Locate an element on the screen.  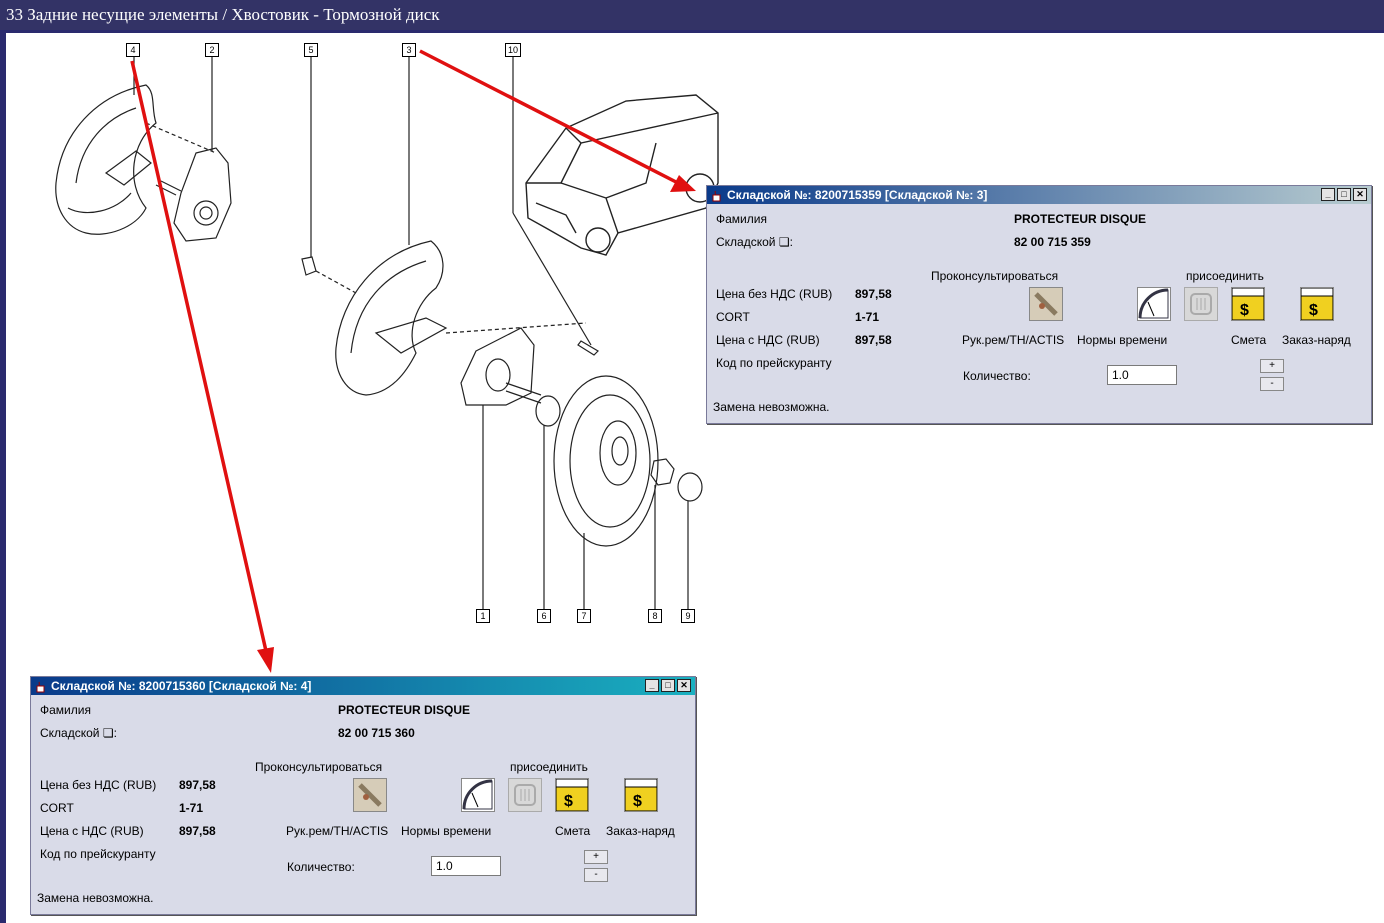
callout-4: 4 is located at coordinates (133, 50).